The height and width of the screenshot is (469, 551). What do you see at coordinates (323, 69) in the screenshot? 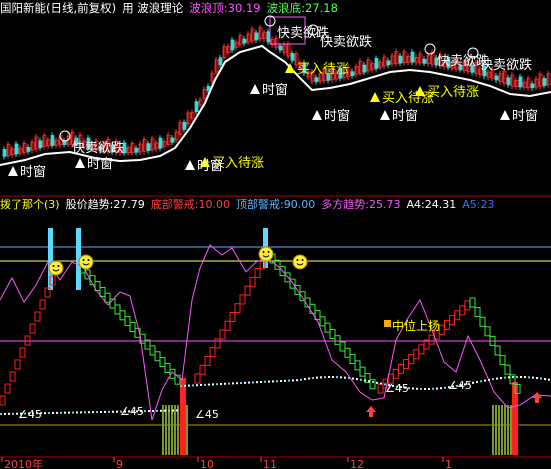
I see `main-annotation-label: 买入待涨` at bounding box center [323, 69].